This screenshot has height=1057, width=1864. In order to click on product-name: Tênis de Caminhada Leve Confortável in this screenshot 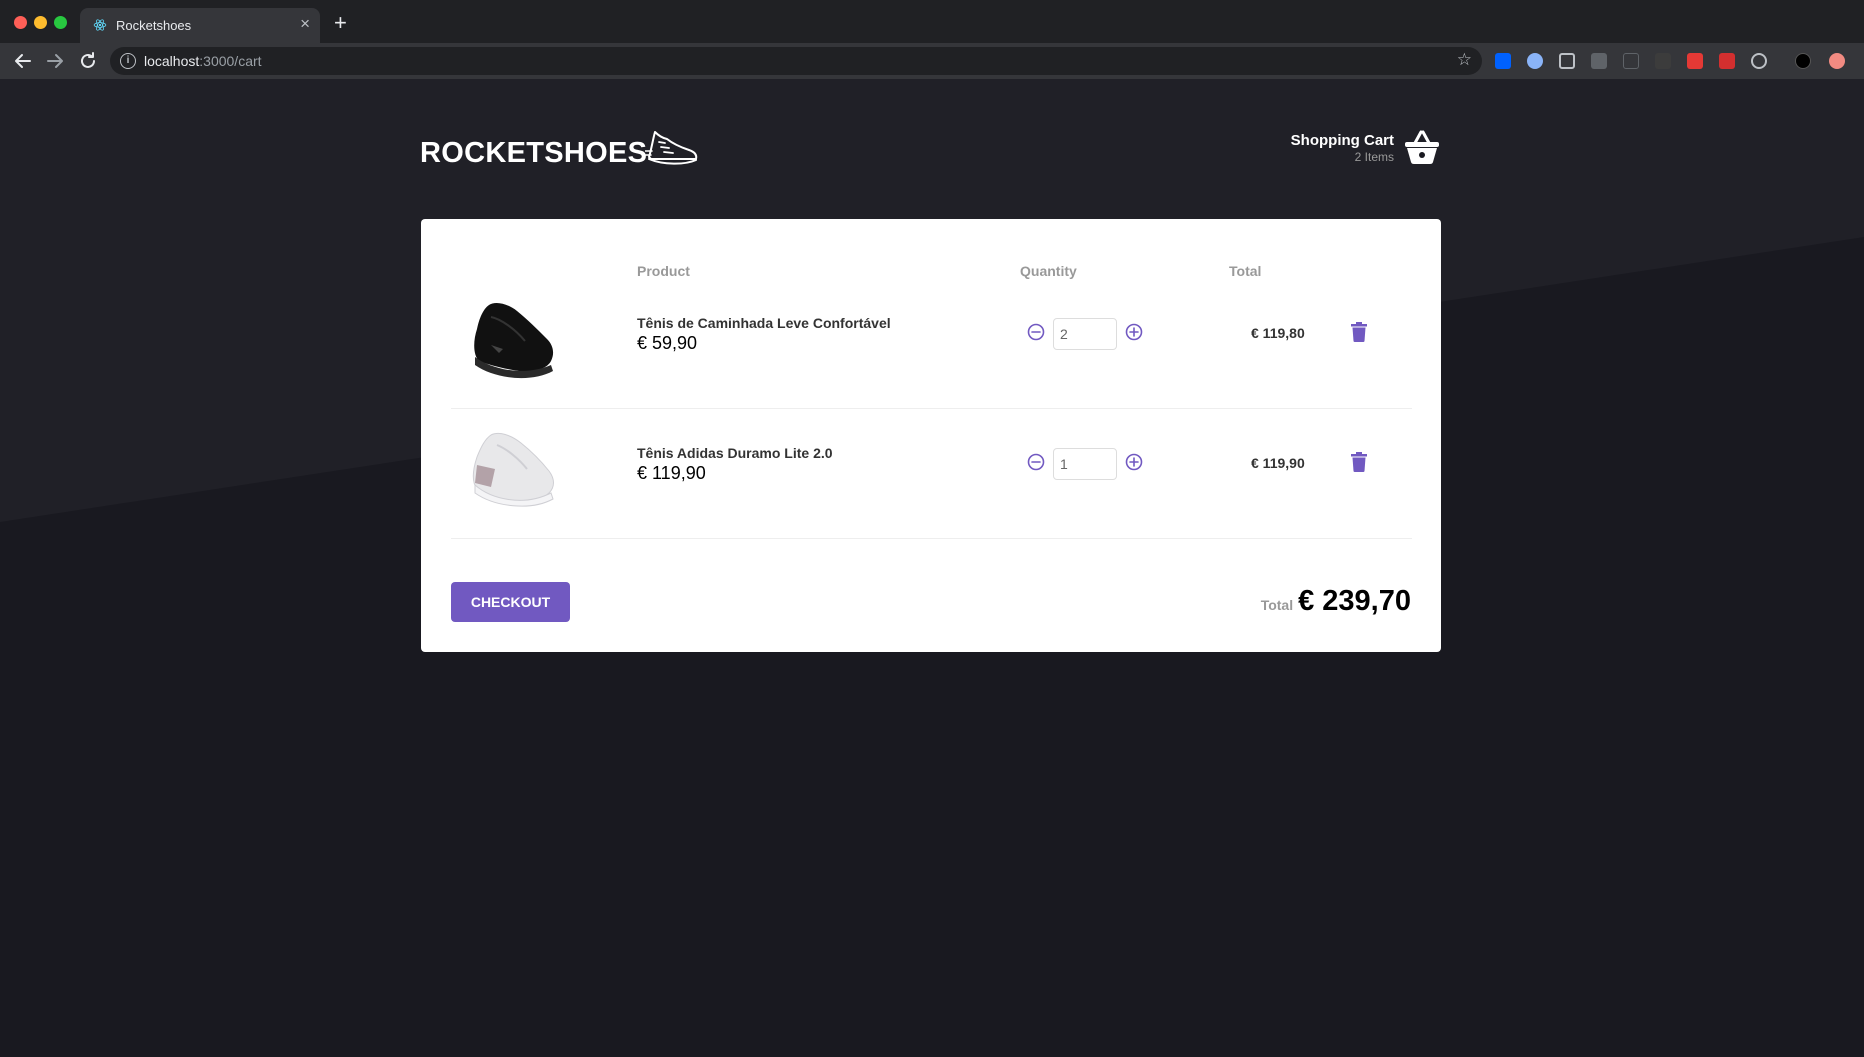, I will do `click(764, 323)`.